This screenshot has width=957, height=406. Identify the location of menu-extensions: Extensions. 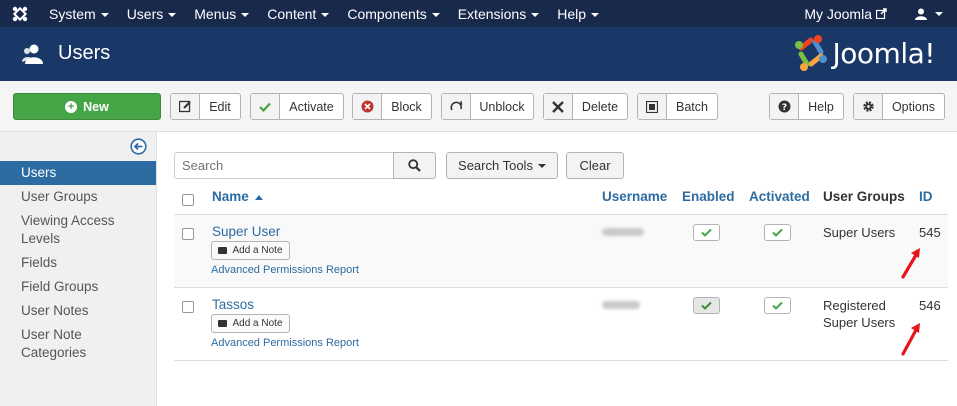
(498, 14).